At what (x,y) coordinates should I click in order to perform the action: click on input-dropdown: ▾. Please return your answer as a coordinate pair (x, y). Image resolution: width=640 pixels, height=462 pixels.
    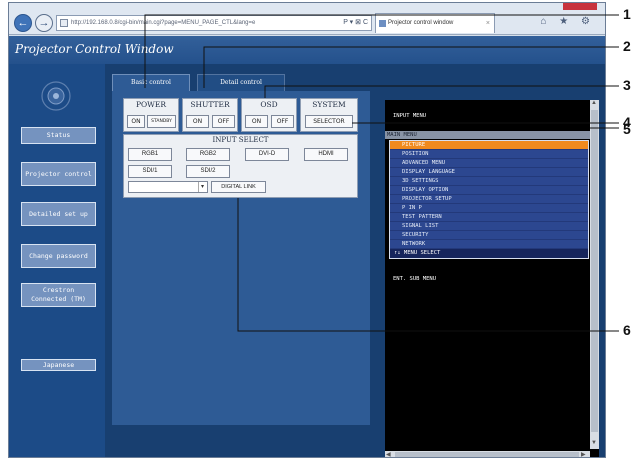
    Looking at the image, I should click on (168, 187).